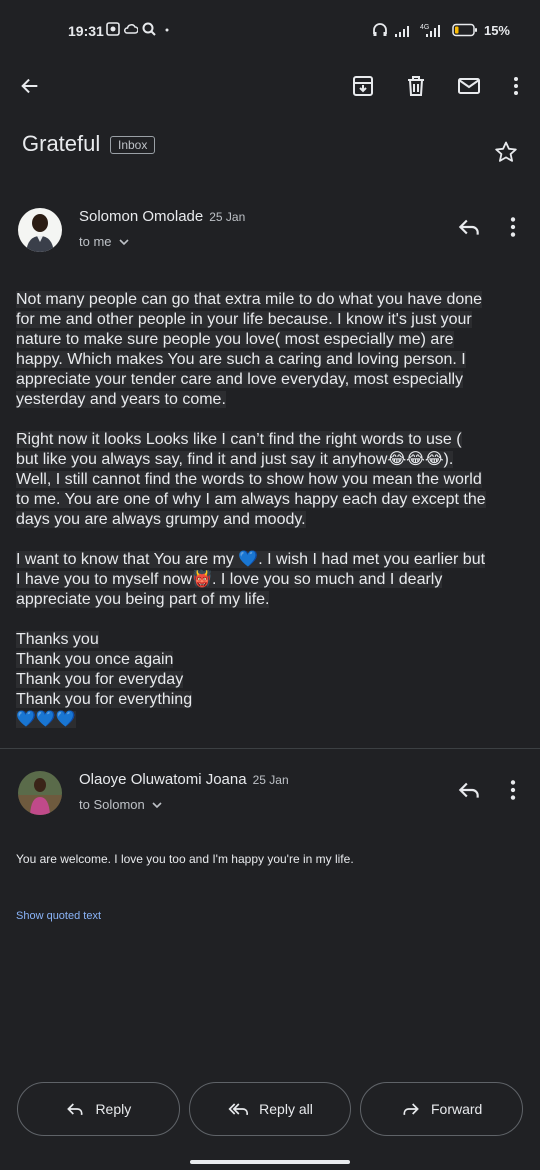 This screenshot has width=540, height=1170. Describe the element at coordinates (441, 30) in the screenshot. I see `status-right-icons: 4G 15%` at that location.